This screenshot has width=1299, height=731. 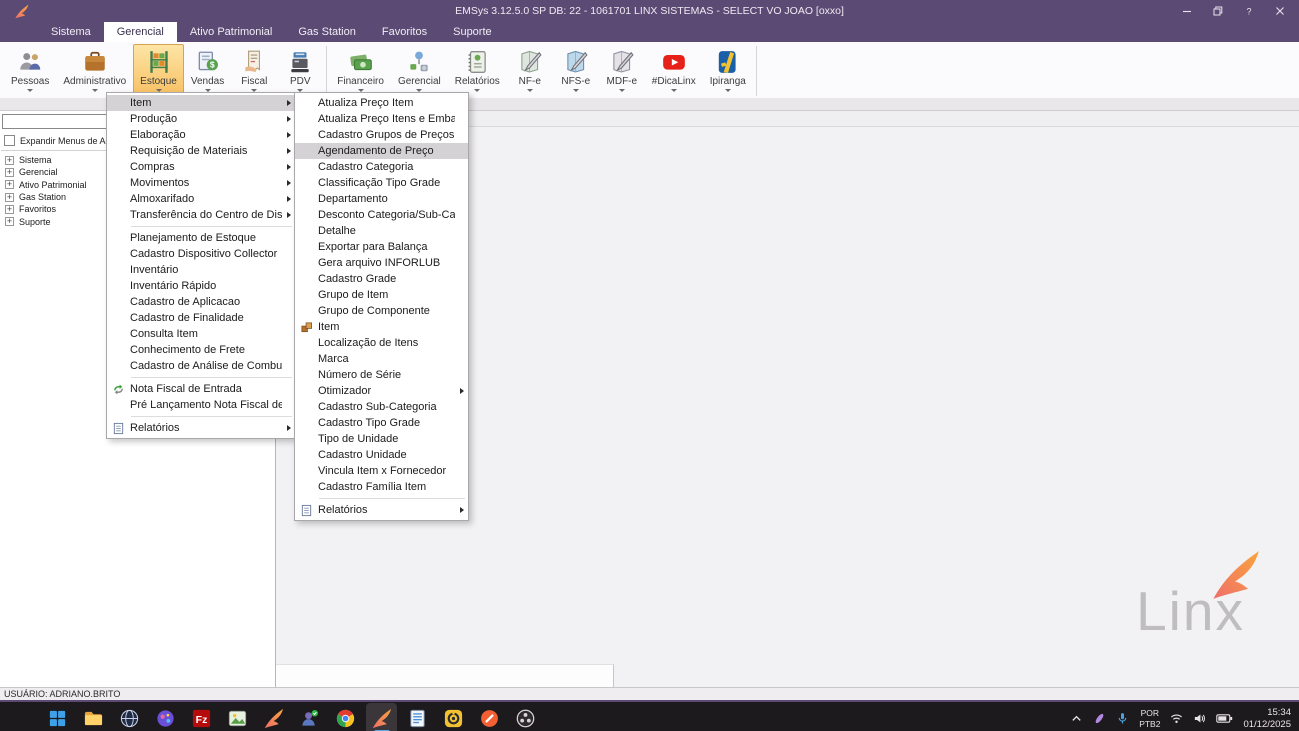 What do you see at coordinates (674, 69) in the screenshot?
I see `ribbon-button-dicalinx: #DicaLinx` at bounding box center [674, 69].